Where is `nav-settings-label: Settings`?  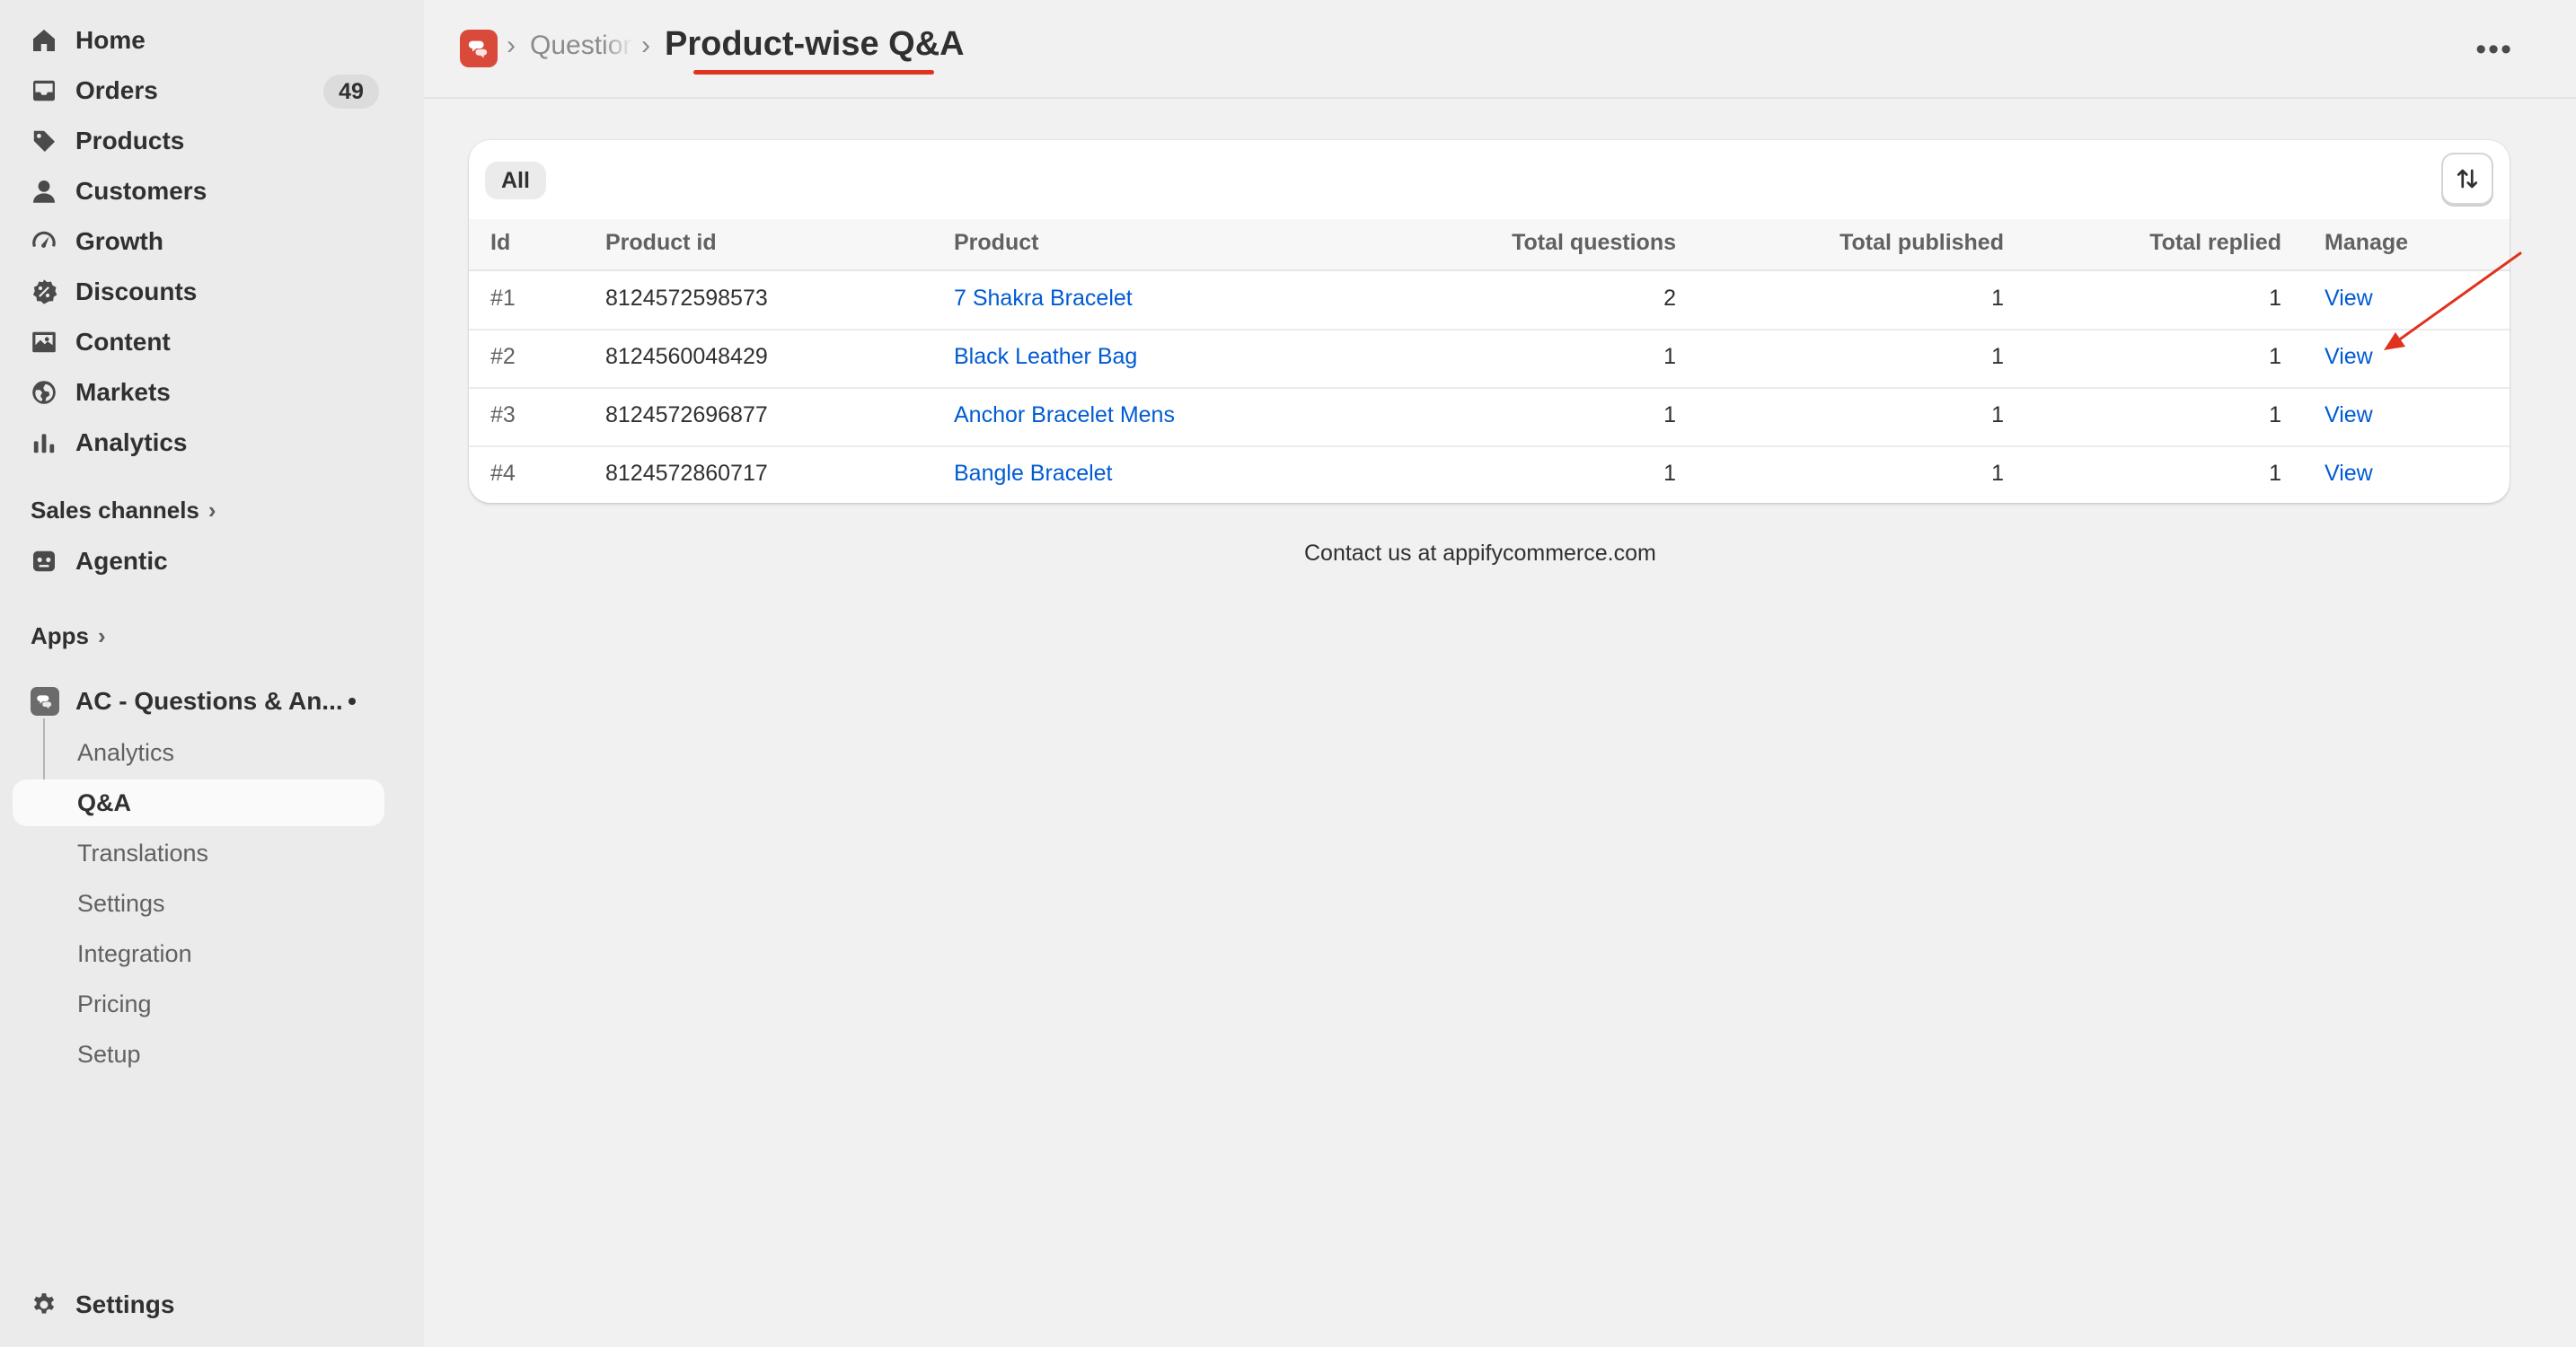 nav-settings-label: Settings is located at coordinates (125, 1304).